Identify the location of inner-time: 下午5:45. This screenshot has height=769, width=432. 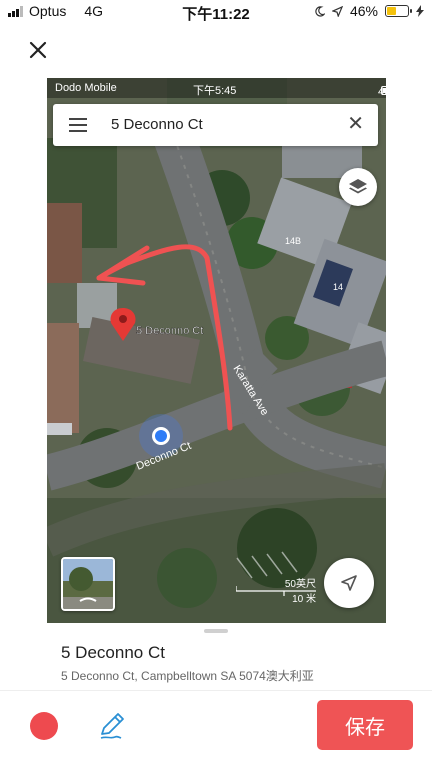
(215, 91).